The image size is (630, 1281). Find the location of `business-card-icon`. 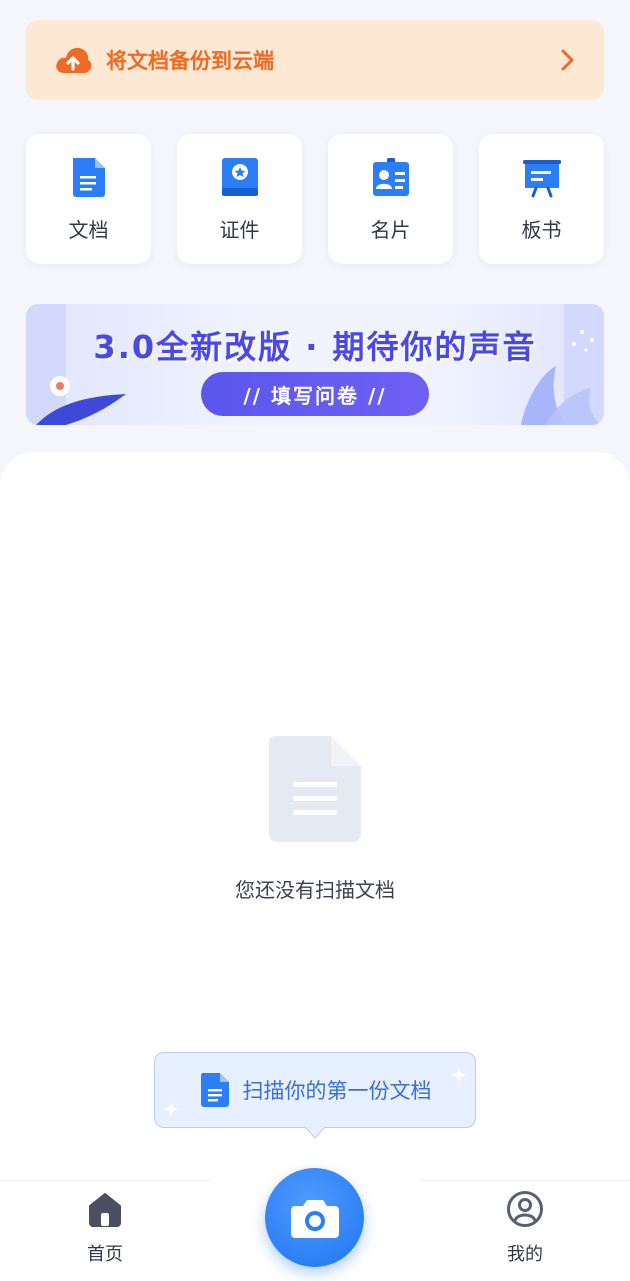

business-card-icon is located at coordinates (390, 177).